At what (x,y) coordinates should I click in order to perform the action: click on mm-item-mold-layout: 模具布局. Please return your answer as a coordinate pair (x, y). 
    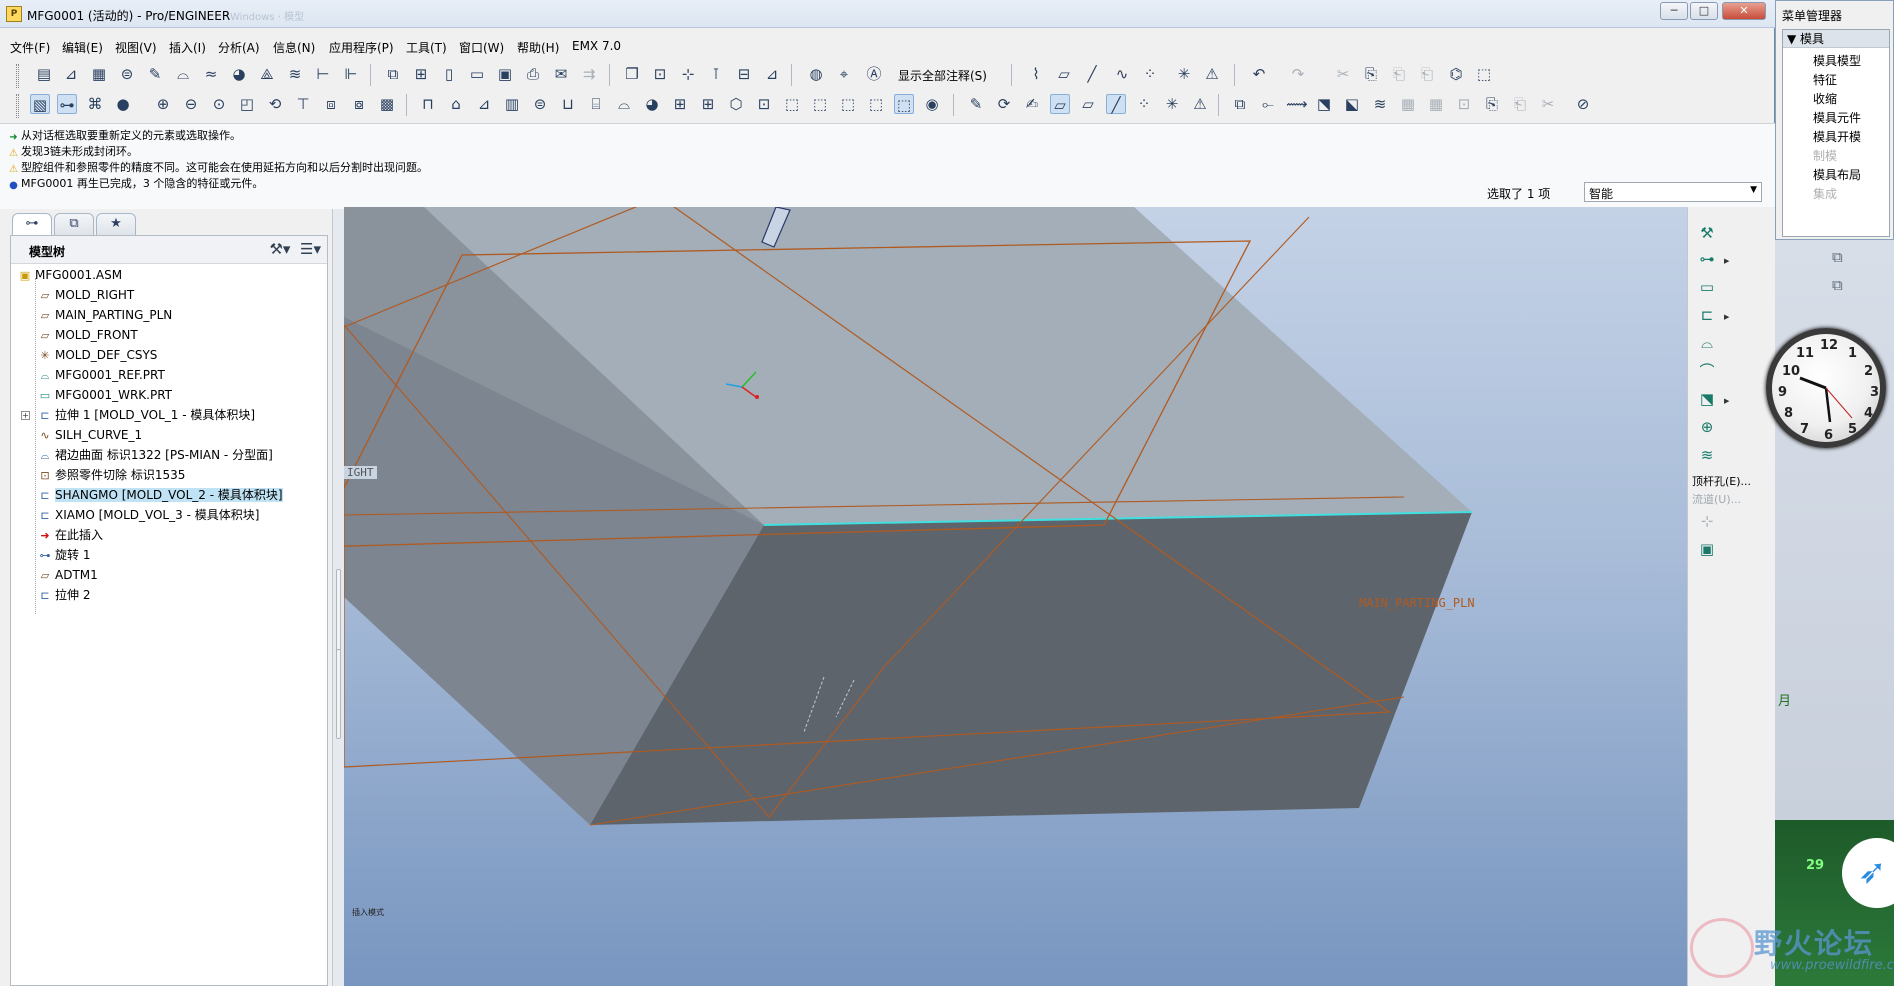
    Looking at the image, I should click on (1837, 174).